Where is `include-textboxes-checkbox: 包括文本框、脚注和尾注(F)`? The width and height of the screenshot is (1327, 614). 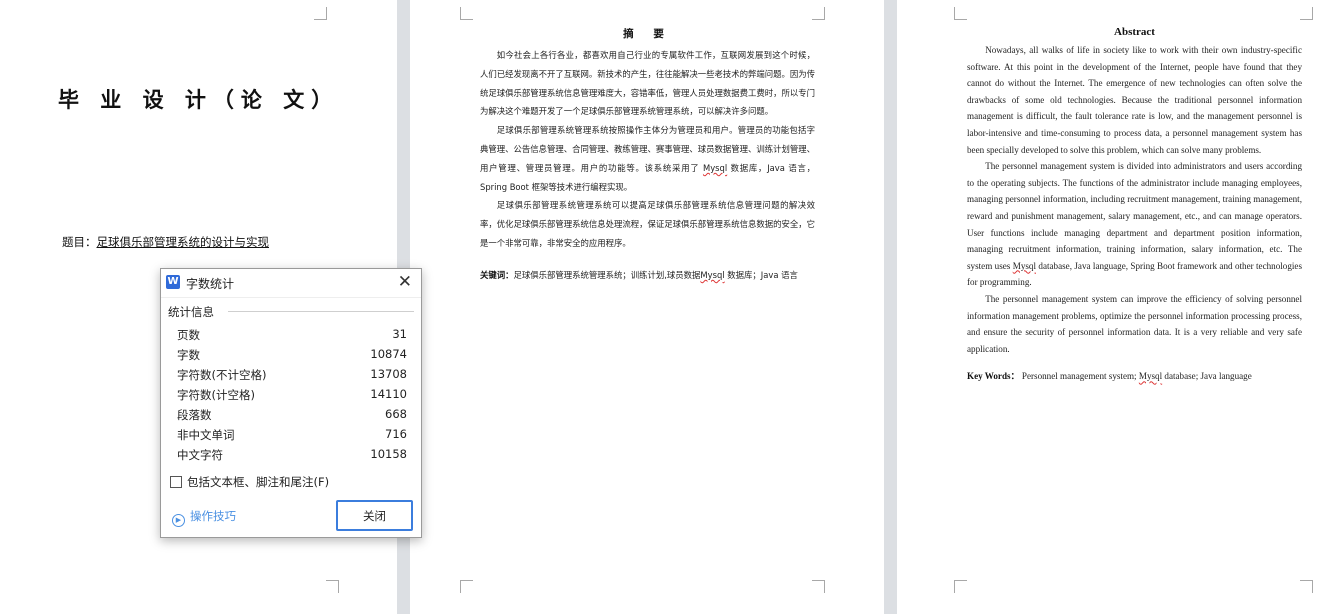 include-textboxes-checkbox: 包括文本框、脚注和尾注(F) is located at coordinates (249, 482).